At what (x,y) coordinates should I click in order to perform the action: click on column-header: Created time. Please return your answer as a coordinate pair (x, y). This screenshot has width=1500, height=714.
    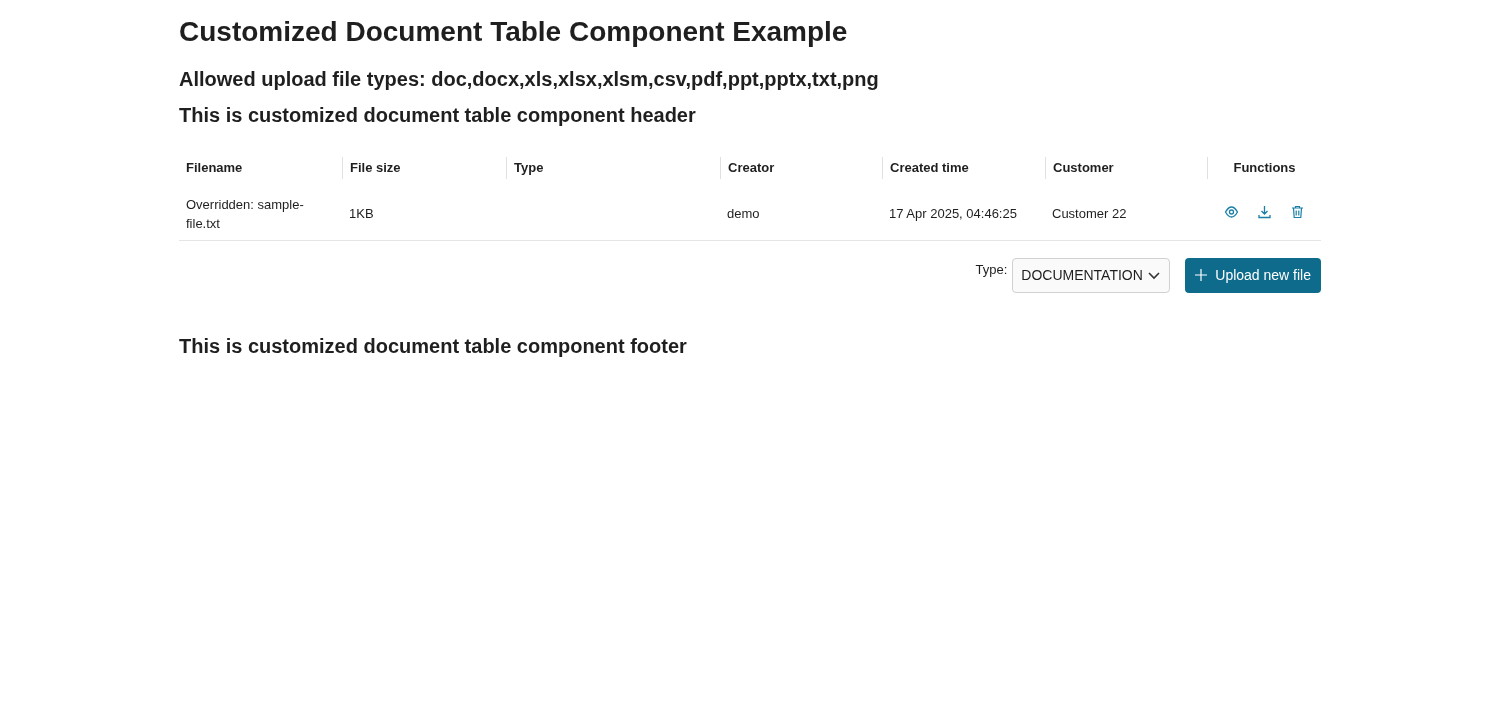
    Looking at the image, I should click on (929, 168).